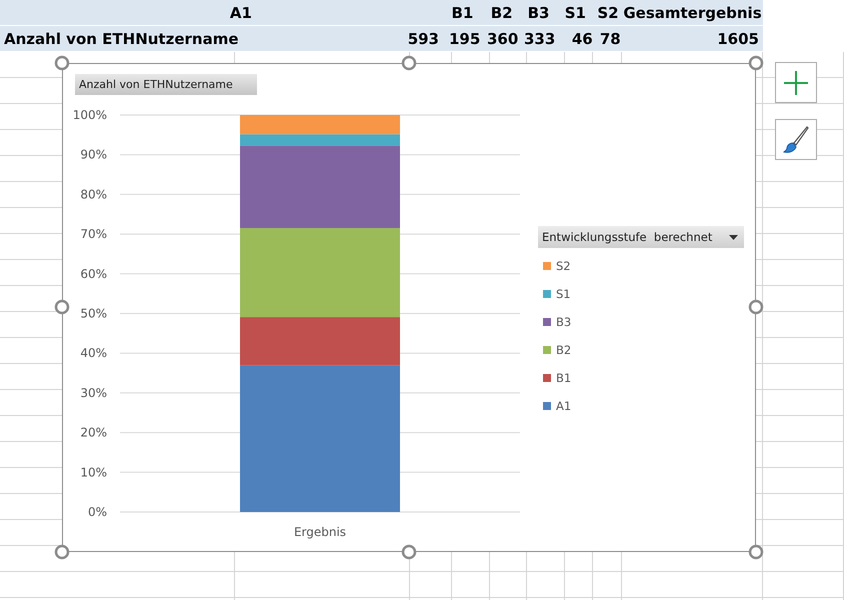  Describe the element at coordinates (502, 39) in the screenshot. I see `table-cell: 360` at that location.